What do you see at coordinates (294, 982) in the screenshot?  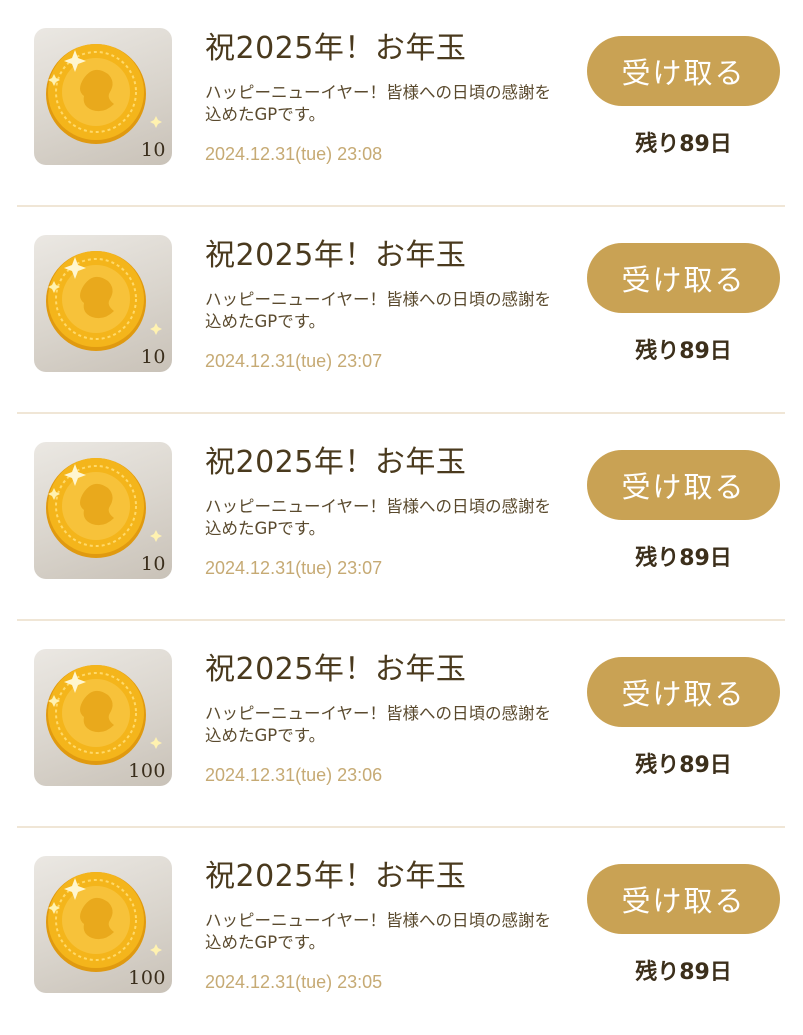 I see `gift-date: 2024.12.31(tue) 23:05` at bounding box center [294, 982].